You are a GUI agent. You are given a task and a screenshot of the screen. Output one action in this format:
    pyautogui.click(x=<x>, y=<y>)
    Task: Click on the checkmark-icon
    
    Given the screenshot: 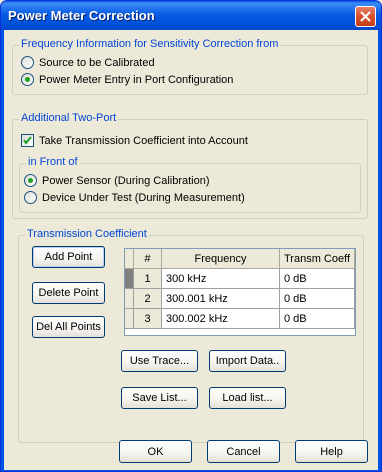 What is the action you would take?
    pyautogui.click(x=27, y=140)
    